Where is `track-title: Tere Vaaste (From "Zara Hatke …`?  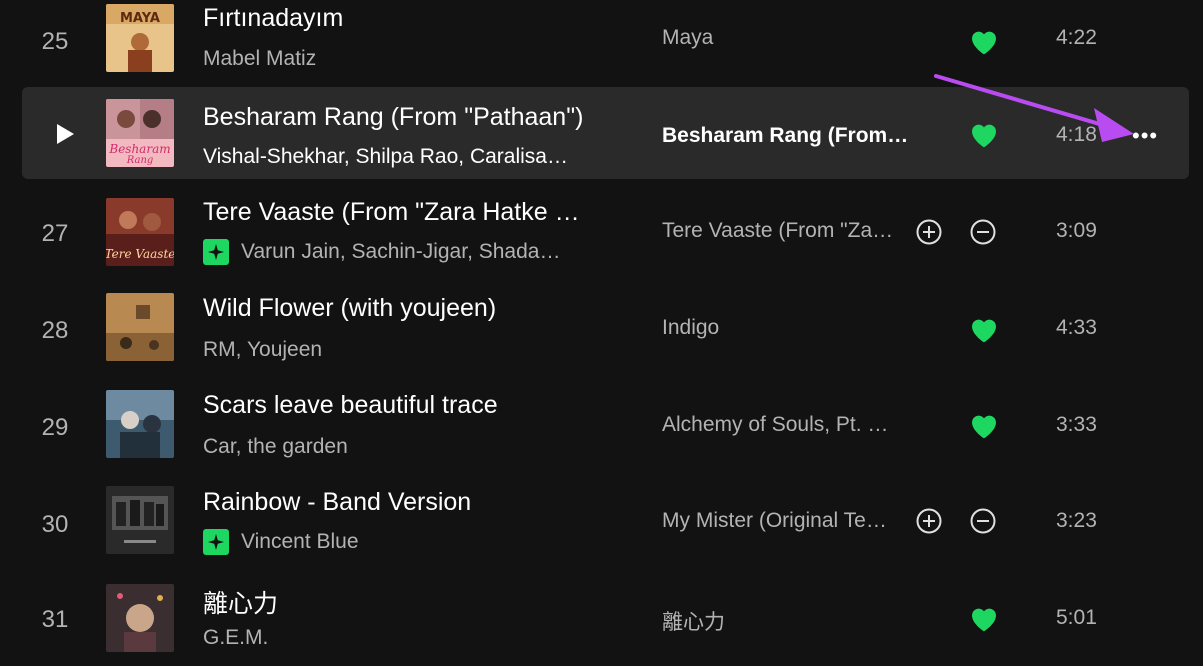 track-title: Tere Vaaste (From "Zara Hatke … is located at coordinates (391, 212).